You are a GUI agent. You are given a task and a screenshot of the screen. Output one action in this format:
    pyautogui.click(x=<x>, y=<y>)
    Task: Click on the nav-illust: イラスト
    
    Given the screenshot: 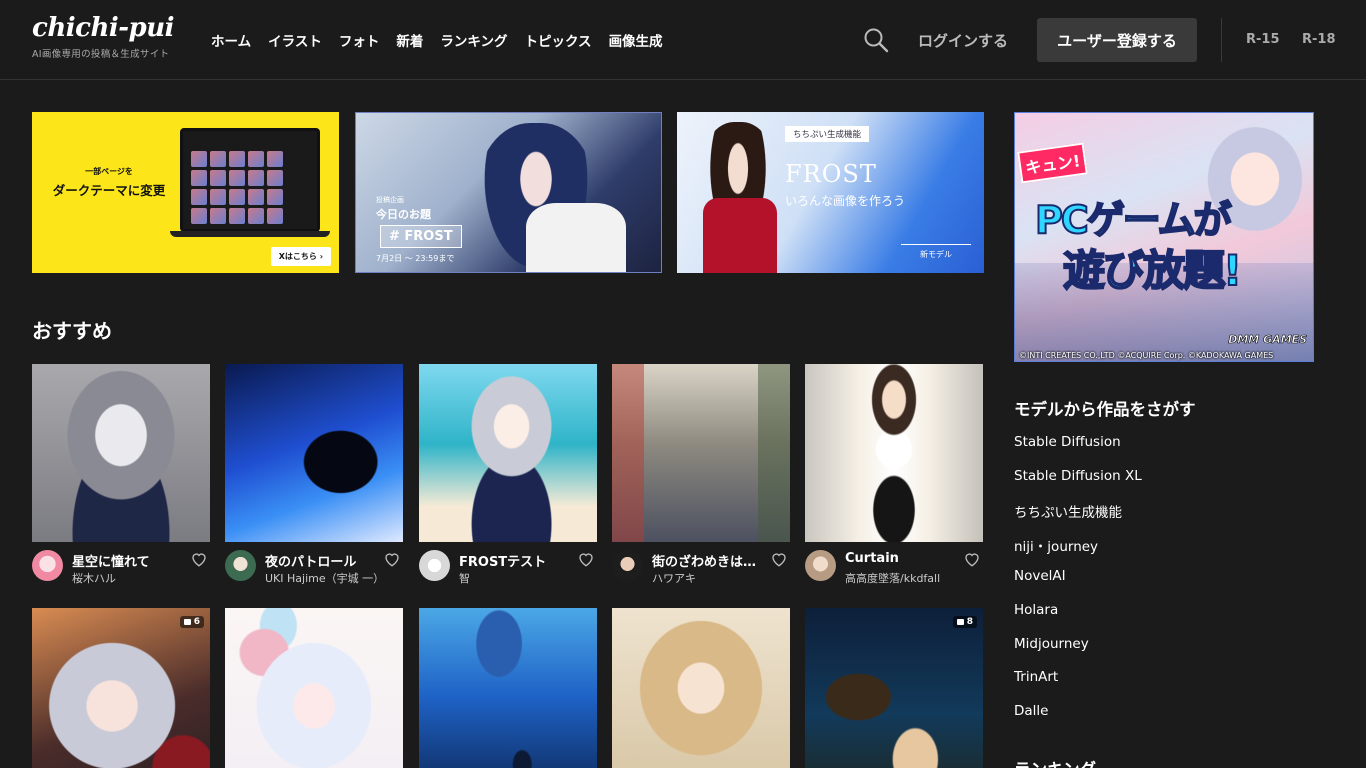 What is the action you would take?
    pyautogui.click(x=295, y=40)
    